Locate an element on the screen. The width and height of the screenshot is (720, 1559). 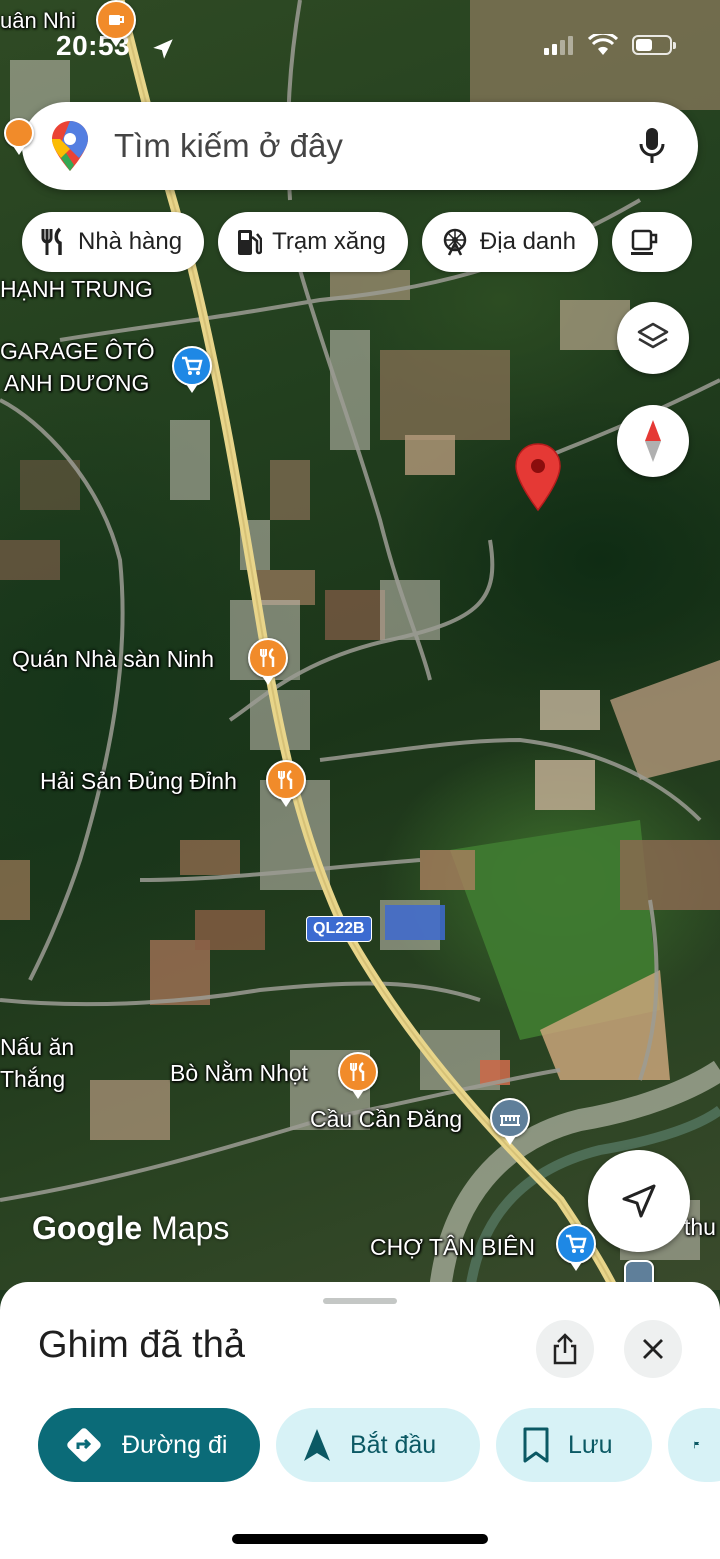
search-bar: Tìm kiếm ở đây is located at coordinates (360, 146).